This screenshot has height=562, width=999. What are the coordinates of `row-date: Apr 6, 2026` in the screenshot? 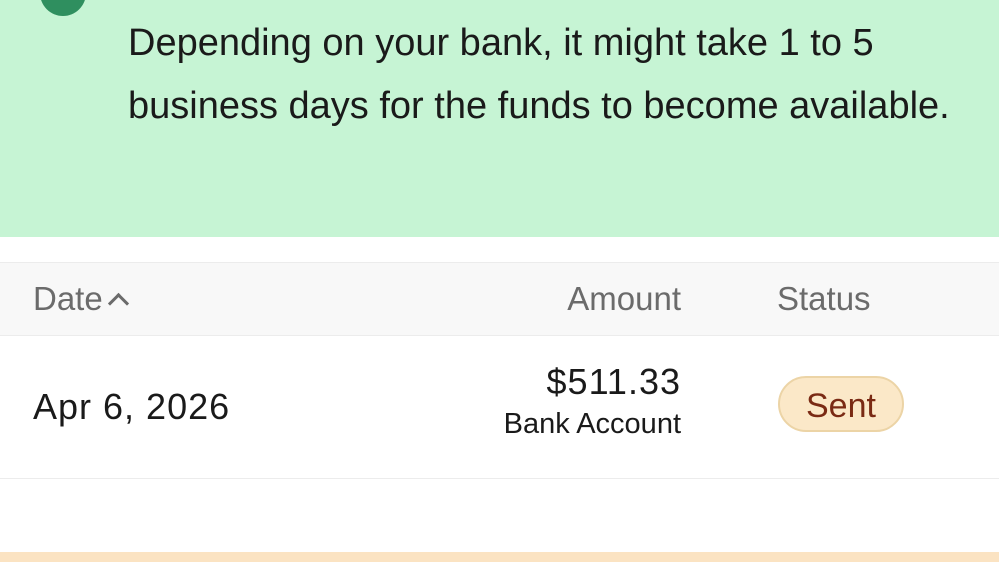 It's located at (132, 406).